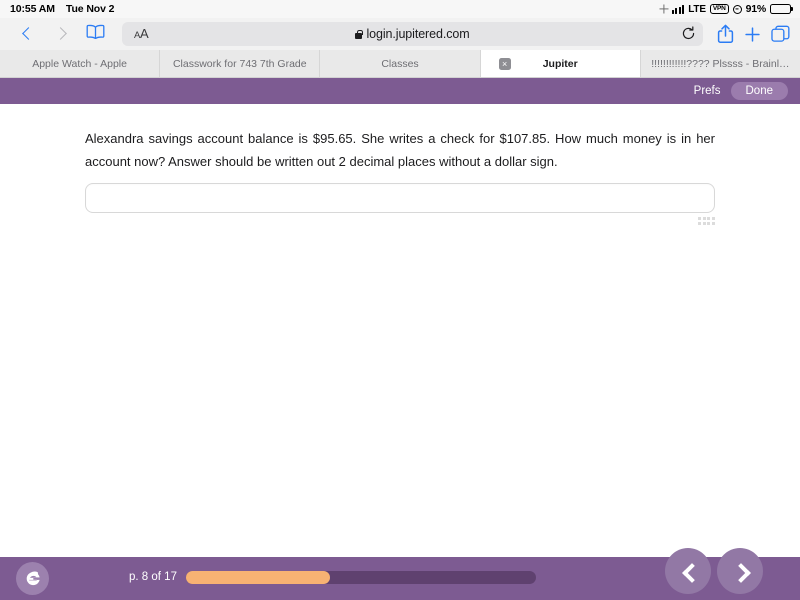 The width and height of the screenshot is (800, 600). Describe the element at coordinates (706, 222) in the screenshot. I see `resize-grip-icon` at that location.